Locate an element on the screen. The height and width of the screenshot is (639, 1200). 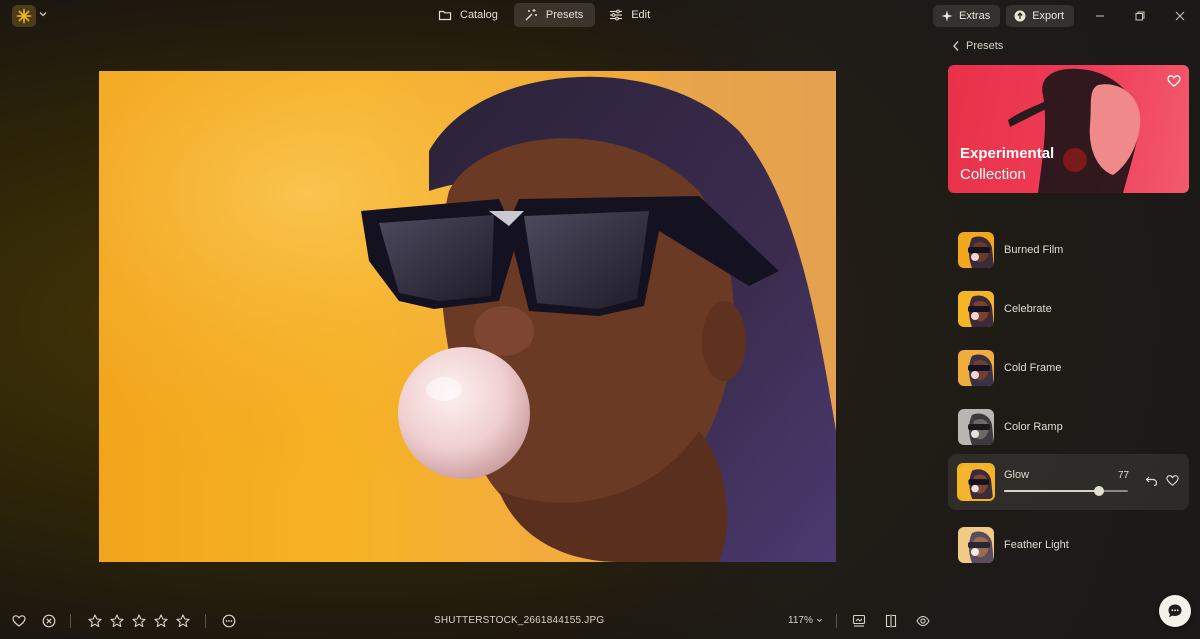
maximize-button is located at coordinates (1140, 16).